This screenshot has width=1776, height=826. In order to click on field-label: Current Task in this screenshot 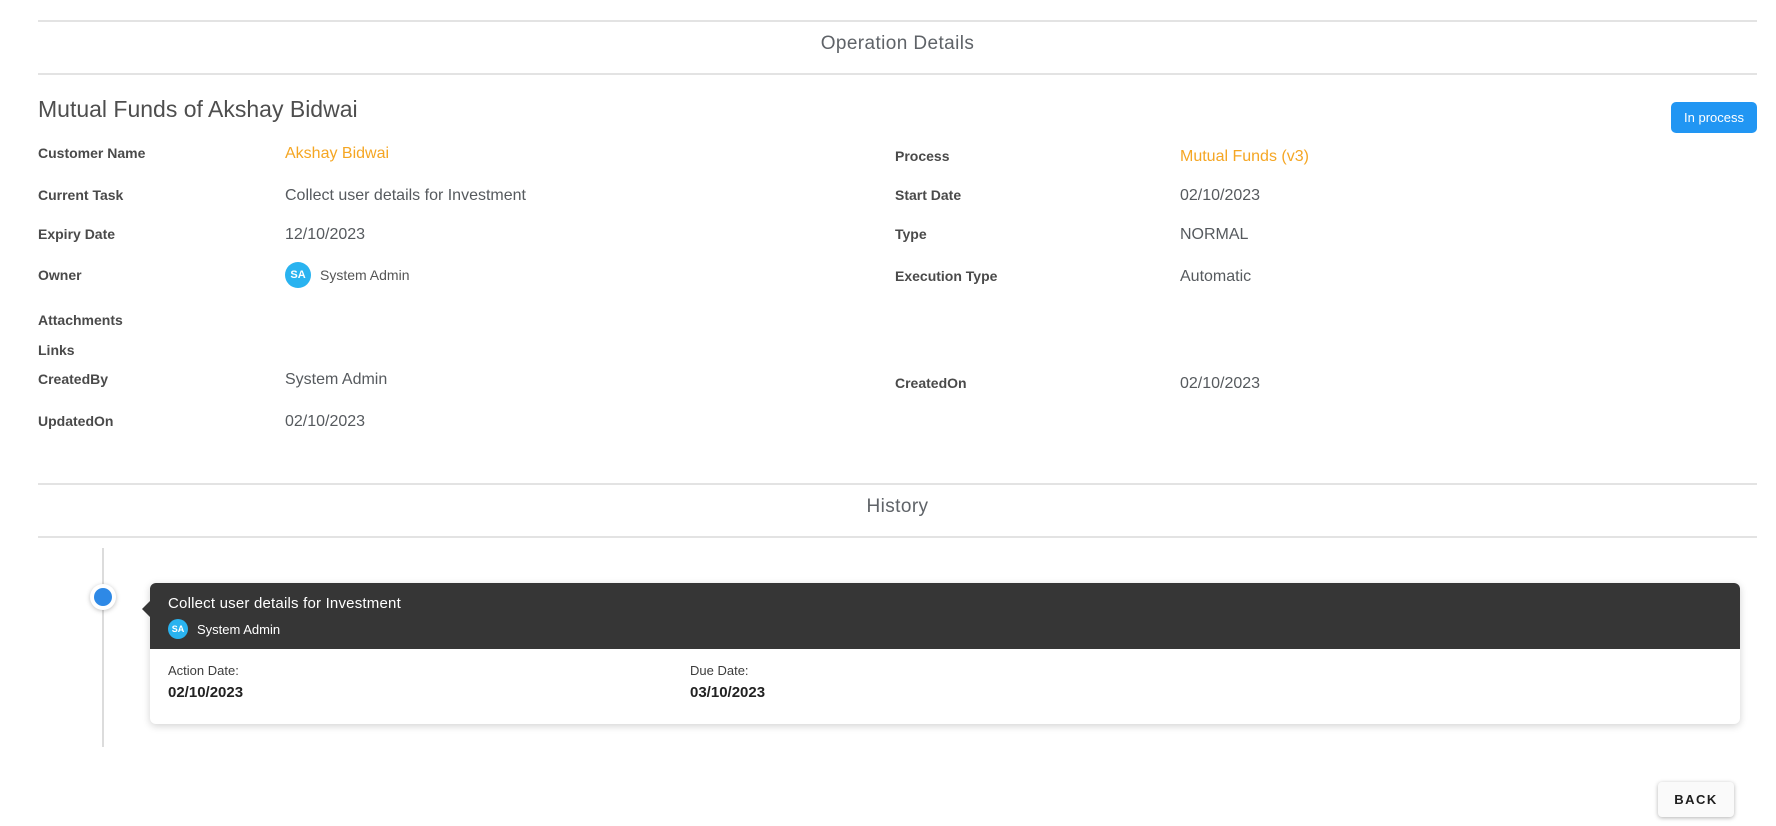, I will do `click(81, 195)`.